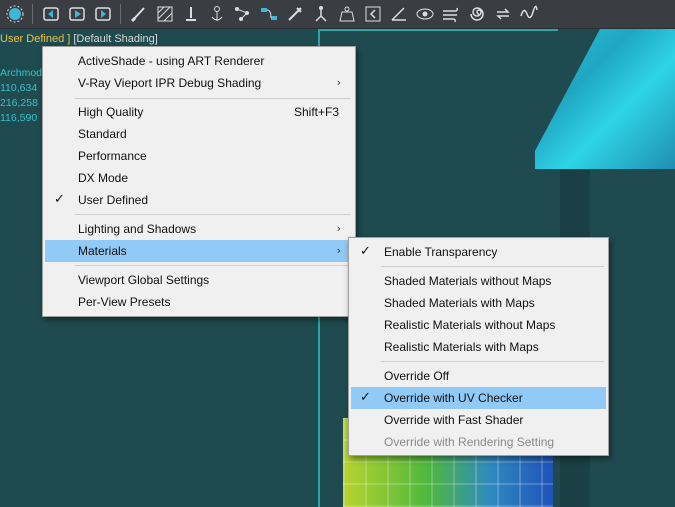 This screenshot has height=507, width=675. I want to click on stats-line: 116,590, so click(19, 118).